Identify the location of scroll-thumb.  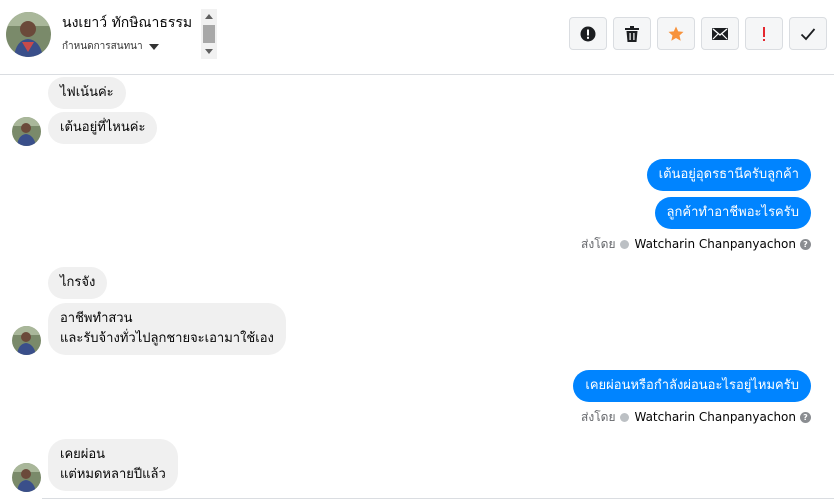
(209, 34).